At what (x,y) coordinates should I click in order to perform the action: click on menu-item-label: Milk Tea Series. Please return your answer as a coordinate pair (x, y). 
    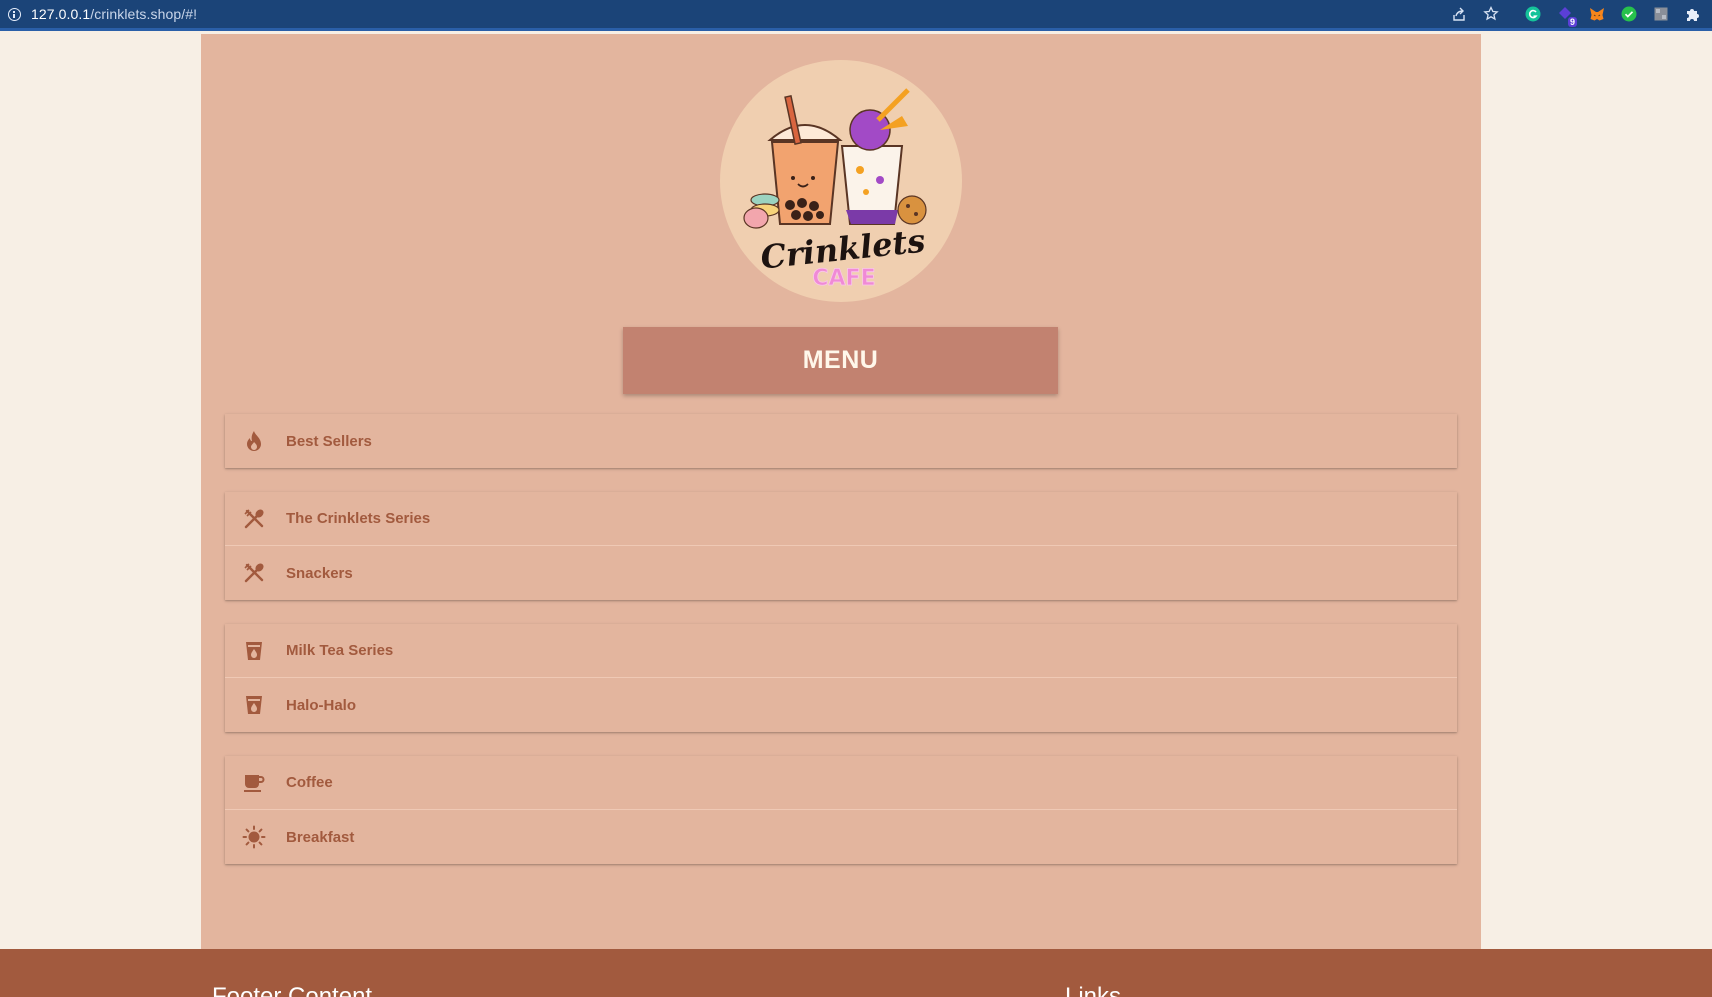
    Looking at the image, I should click on (340, 650).